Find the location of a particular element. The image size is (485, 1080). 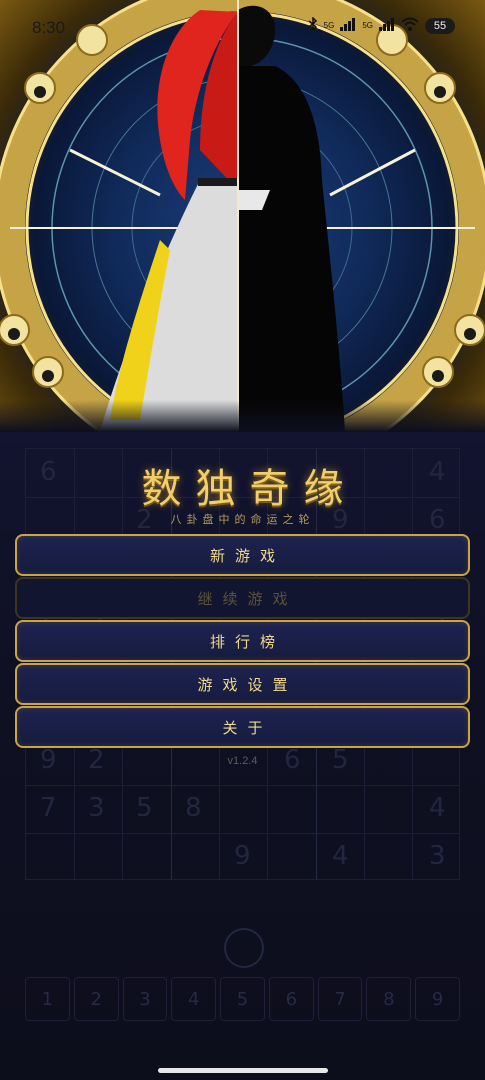

status-time: 8:30 is located at coordinates (49, 27).